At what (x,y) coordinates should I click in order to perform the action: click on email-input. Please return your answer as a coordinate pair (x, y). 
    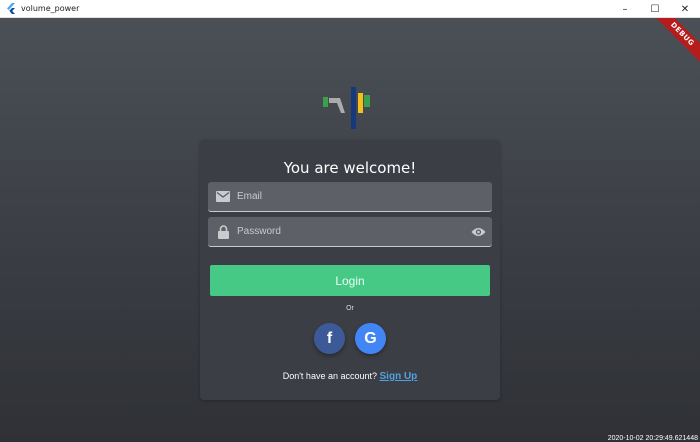
    Looking at the image, I should click on (364, 196).